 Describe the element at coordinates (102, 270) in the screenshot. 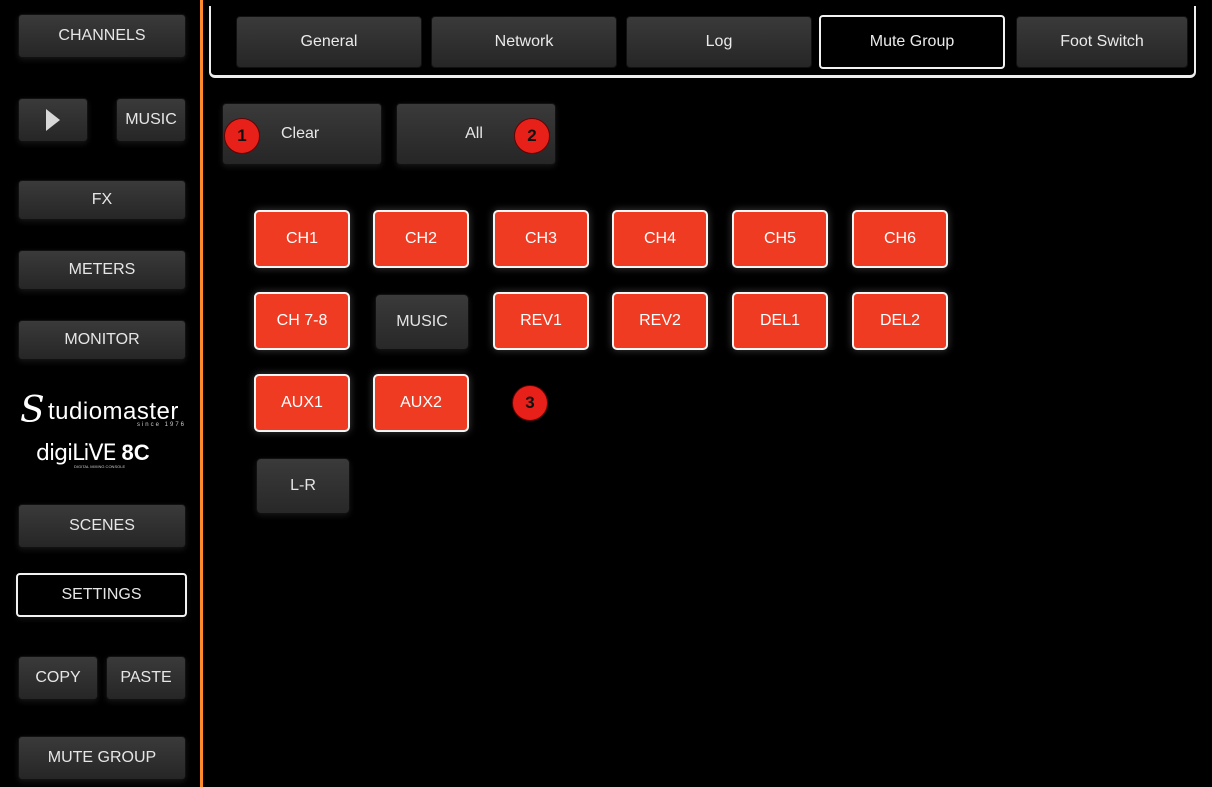

I see `meters-button: METERS` at that location.